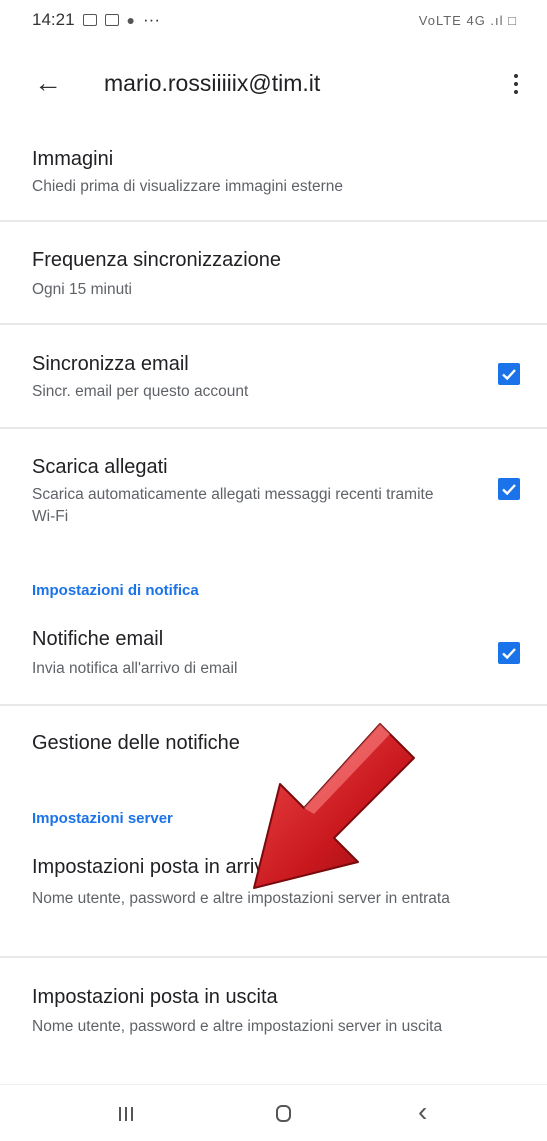  What do you see at coordinates (509, 653) in the screenshot?
I see `email-notifications-checkbox` at bounding box center [509, 653].